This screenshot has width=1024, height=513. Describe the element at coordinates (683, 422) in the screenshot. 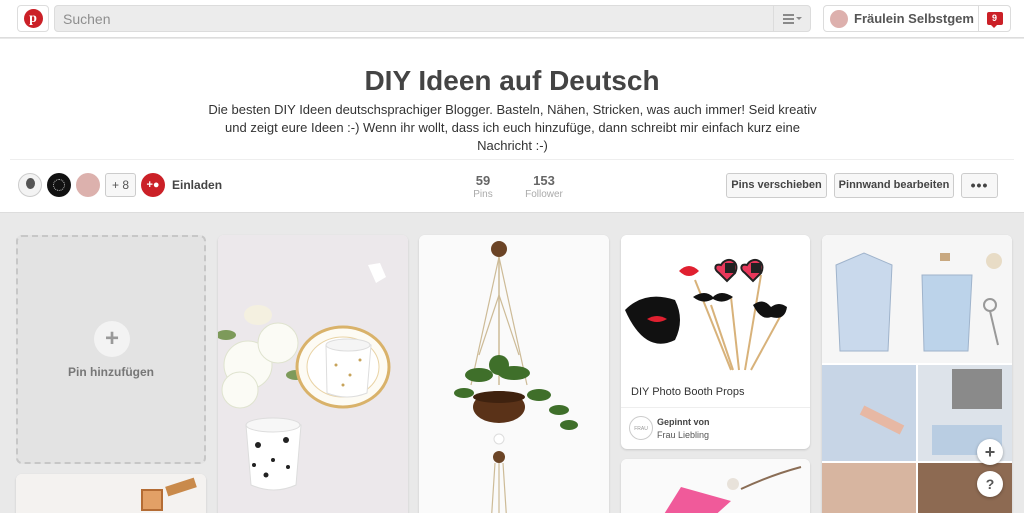

I see `pinned-by-label: Gepinnt von` at that location.